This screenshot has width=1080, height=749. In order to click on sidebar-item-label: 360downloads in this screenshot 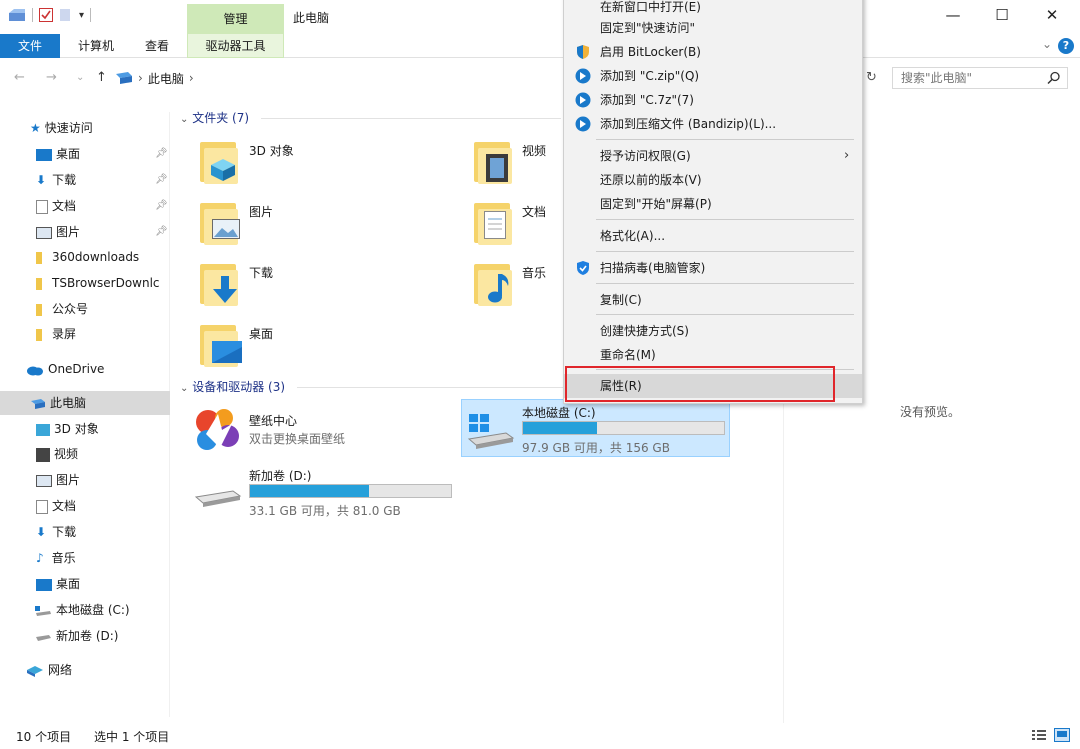, I will do `click(96, 257)`.